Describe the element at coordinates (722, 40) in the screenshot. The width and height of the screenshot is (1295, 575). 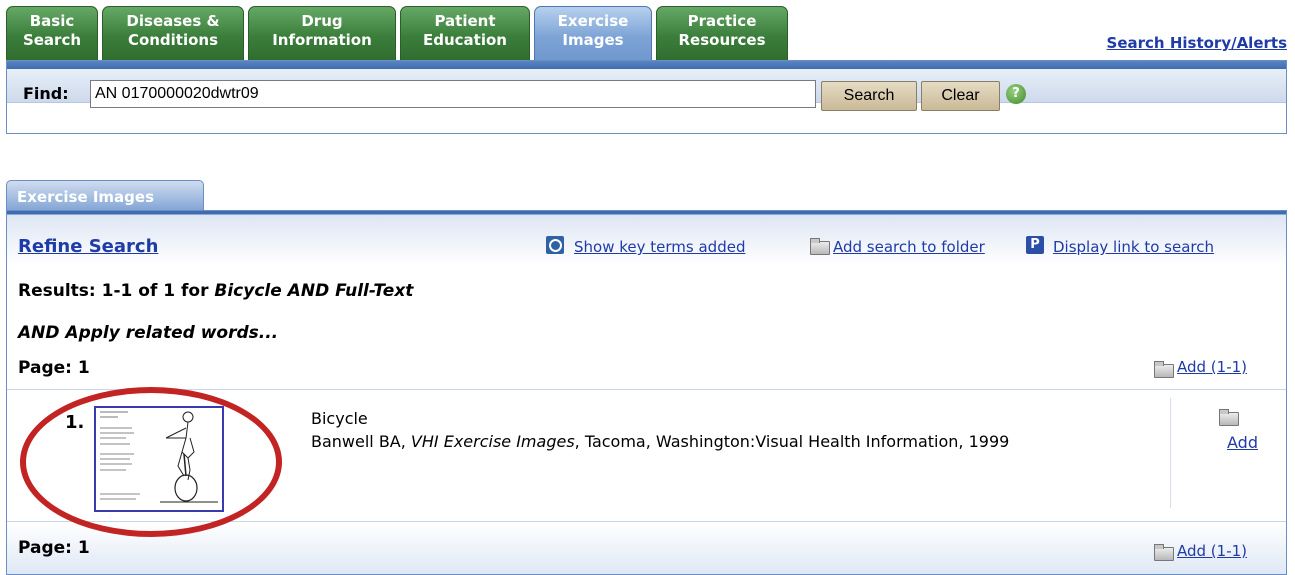
I see `tab-label-line2: Resources` at that location.